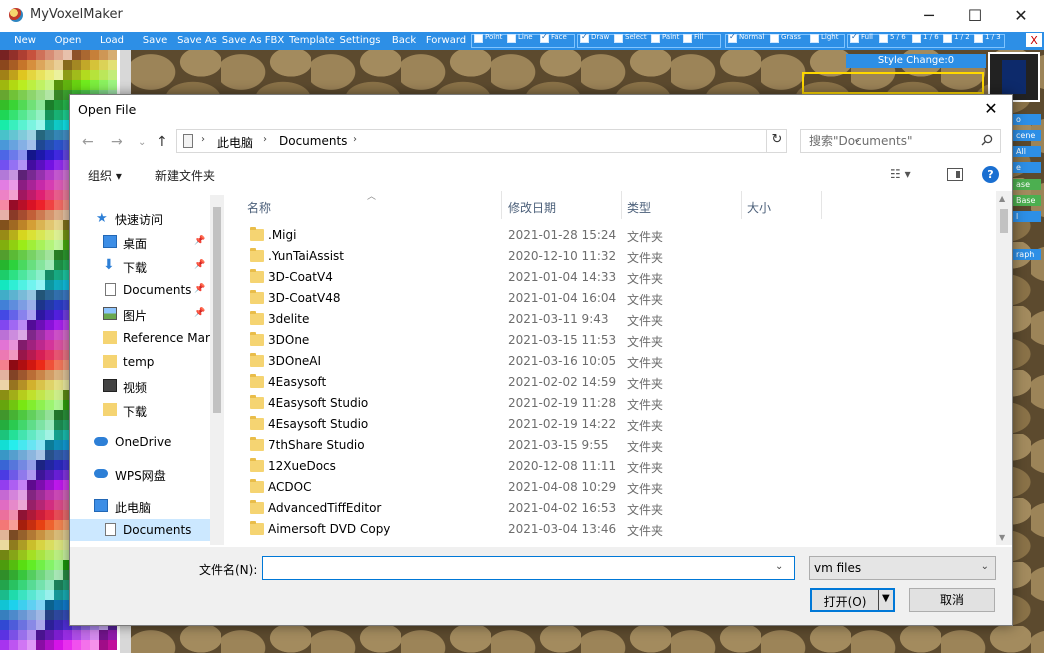 The height and width of the screenshot is (653, 1044). Describe the element at coordinates (518, 568) in the screenshot. I see `filename-input` at that location.